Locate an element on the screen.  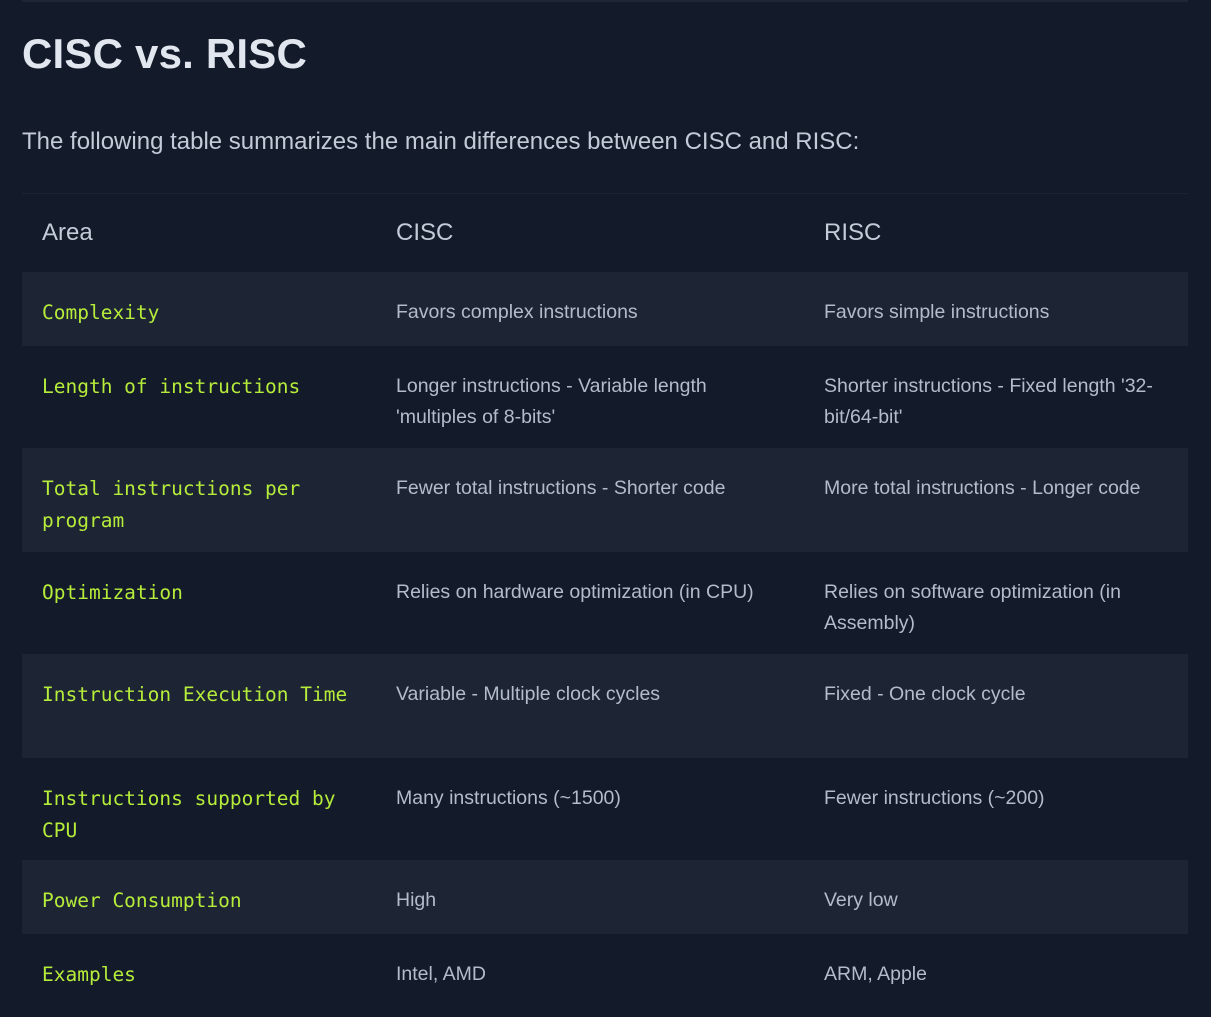
cisc-cell: Variable - Multiple clock cycles is located at coordinates (590, 706).